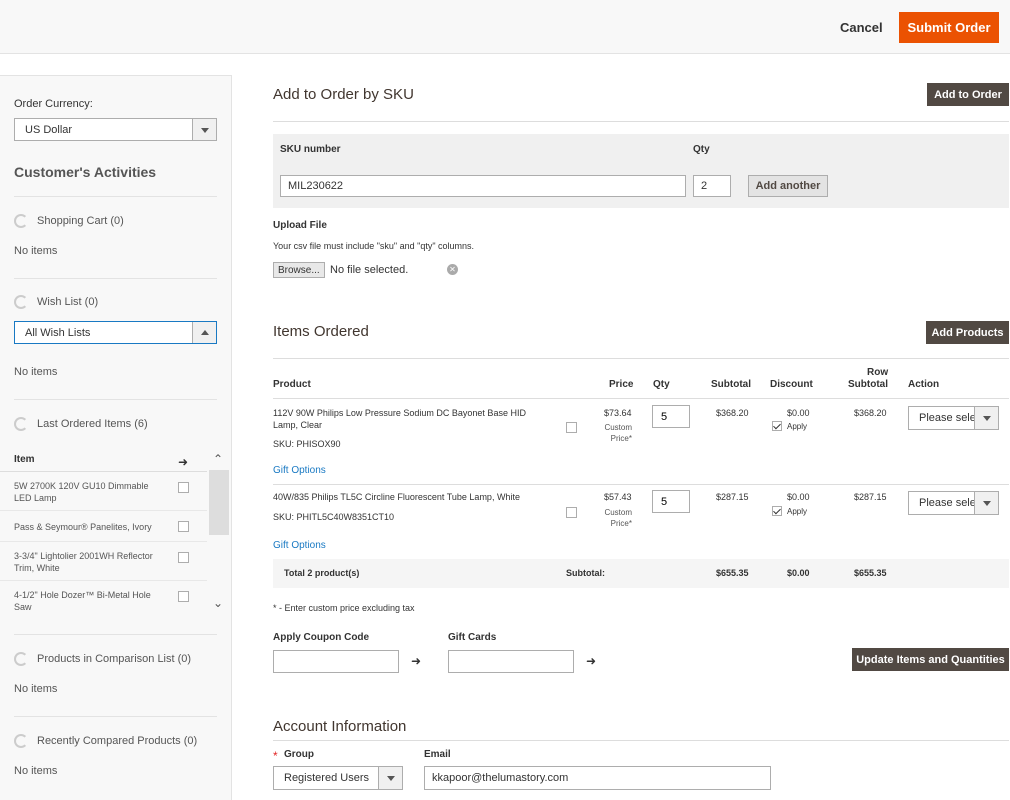  Describe the element at coordinates (69, 221) in the screenshot. I see `shopping-cart-section: Shopping Cart (0)` at that location.